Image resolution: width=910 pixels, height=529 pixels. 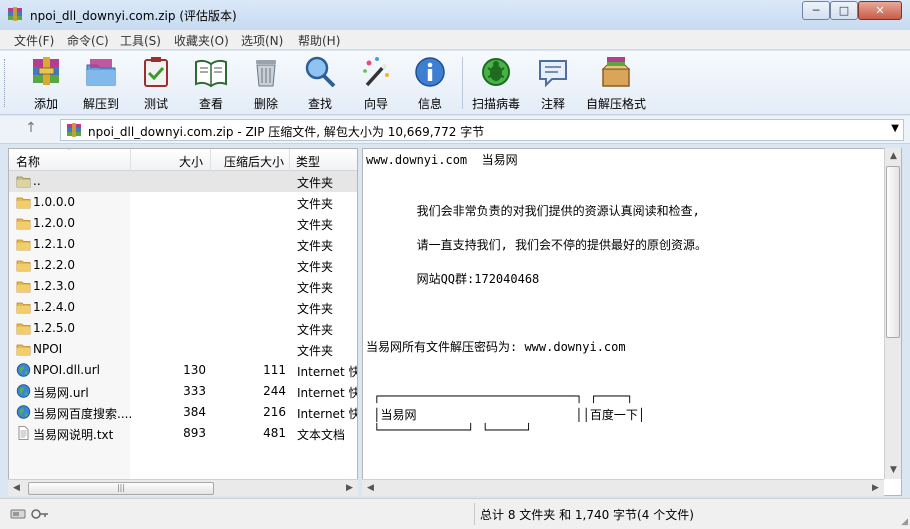 What do you see at coordinates (893, 156) in the screenshot?
I see `scroll-up-icon: ▲` at bounding box center [893, 156].